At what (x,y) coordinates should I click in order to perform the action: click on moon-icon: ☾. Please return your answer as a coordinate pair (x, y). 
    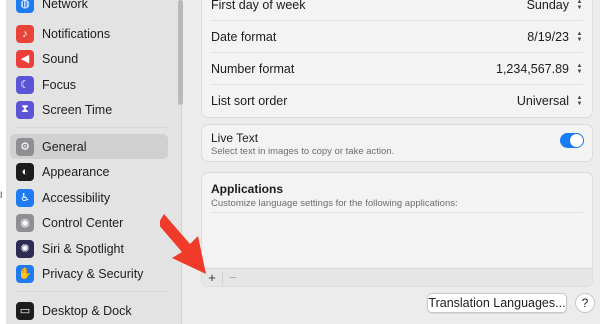
    Looking at the image, I should click on (25, 84).